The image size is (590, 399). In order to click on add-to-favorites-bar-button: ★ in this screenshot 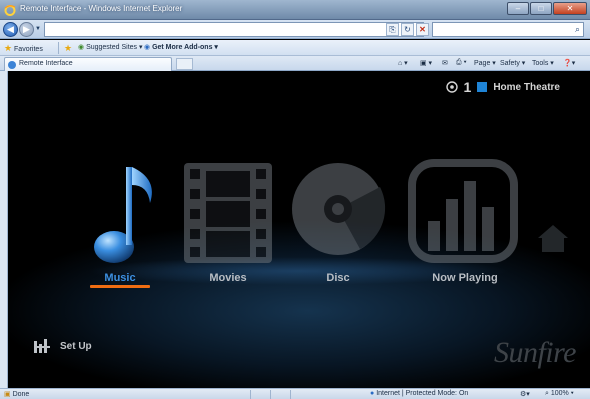, I will do `click(68, 48)`.